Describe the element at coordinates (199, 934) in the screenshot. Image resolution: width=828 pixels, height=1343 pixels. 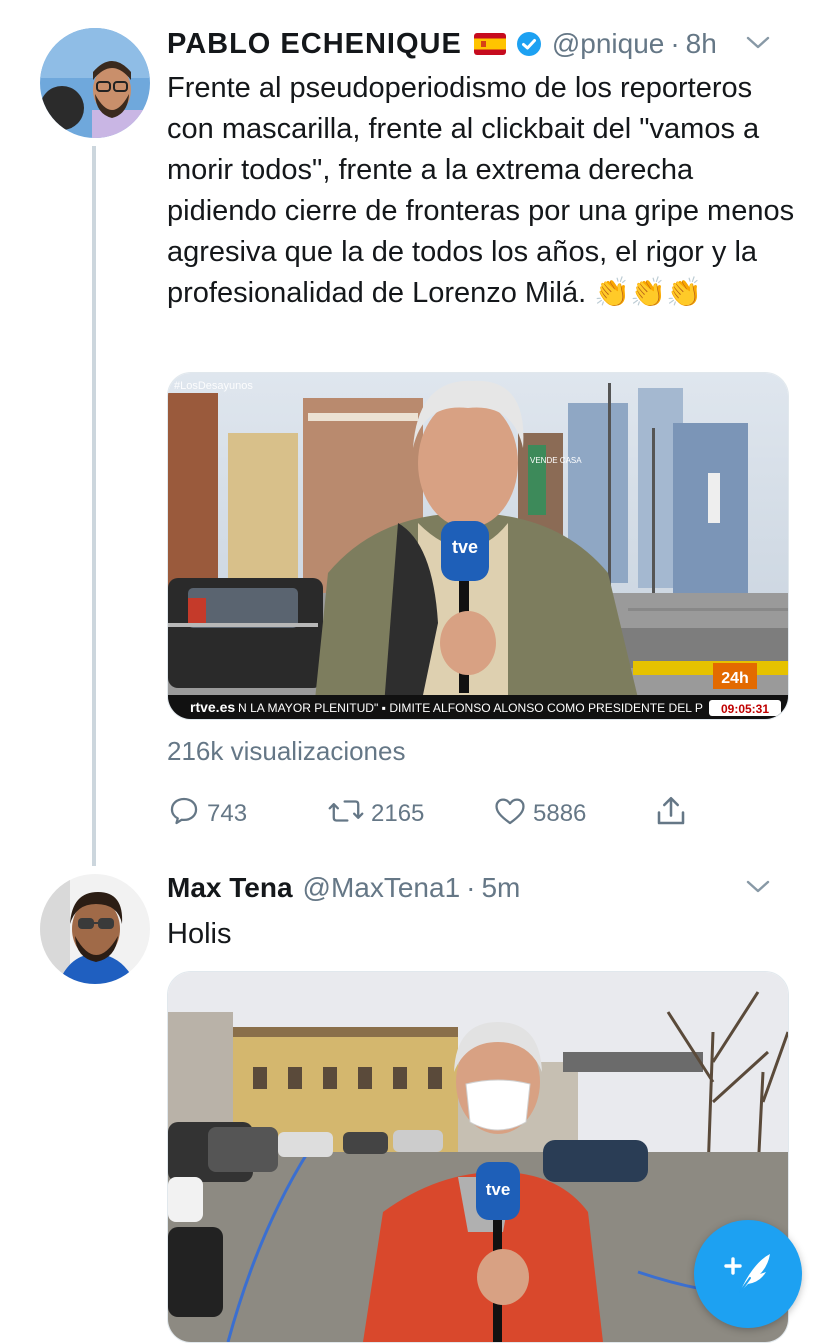
I see `tweet-text: Holis` at that location.